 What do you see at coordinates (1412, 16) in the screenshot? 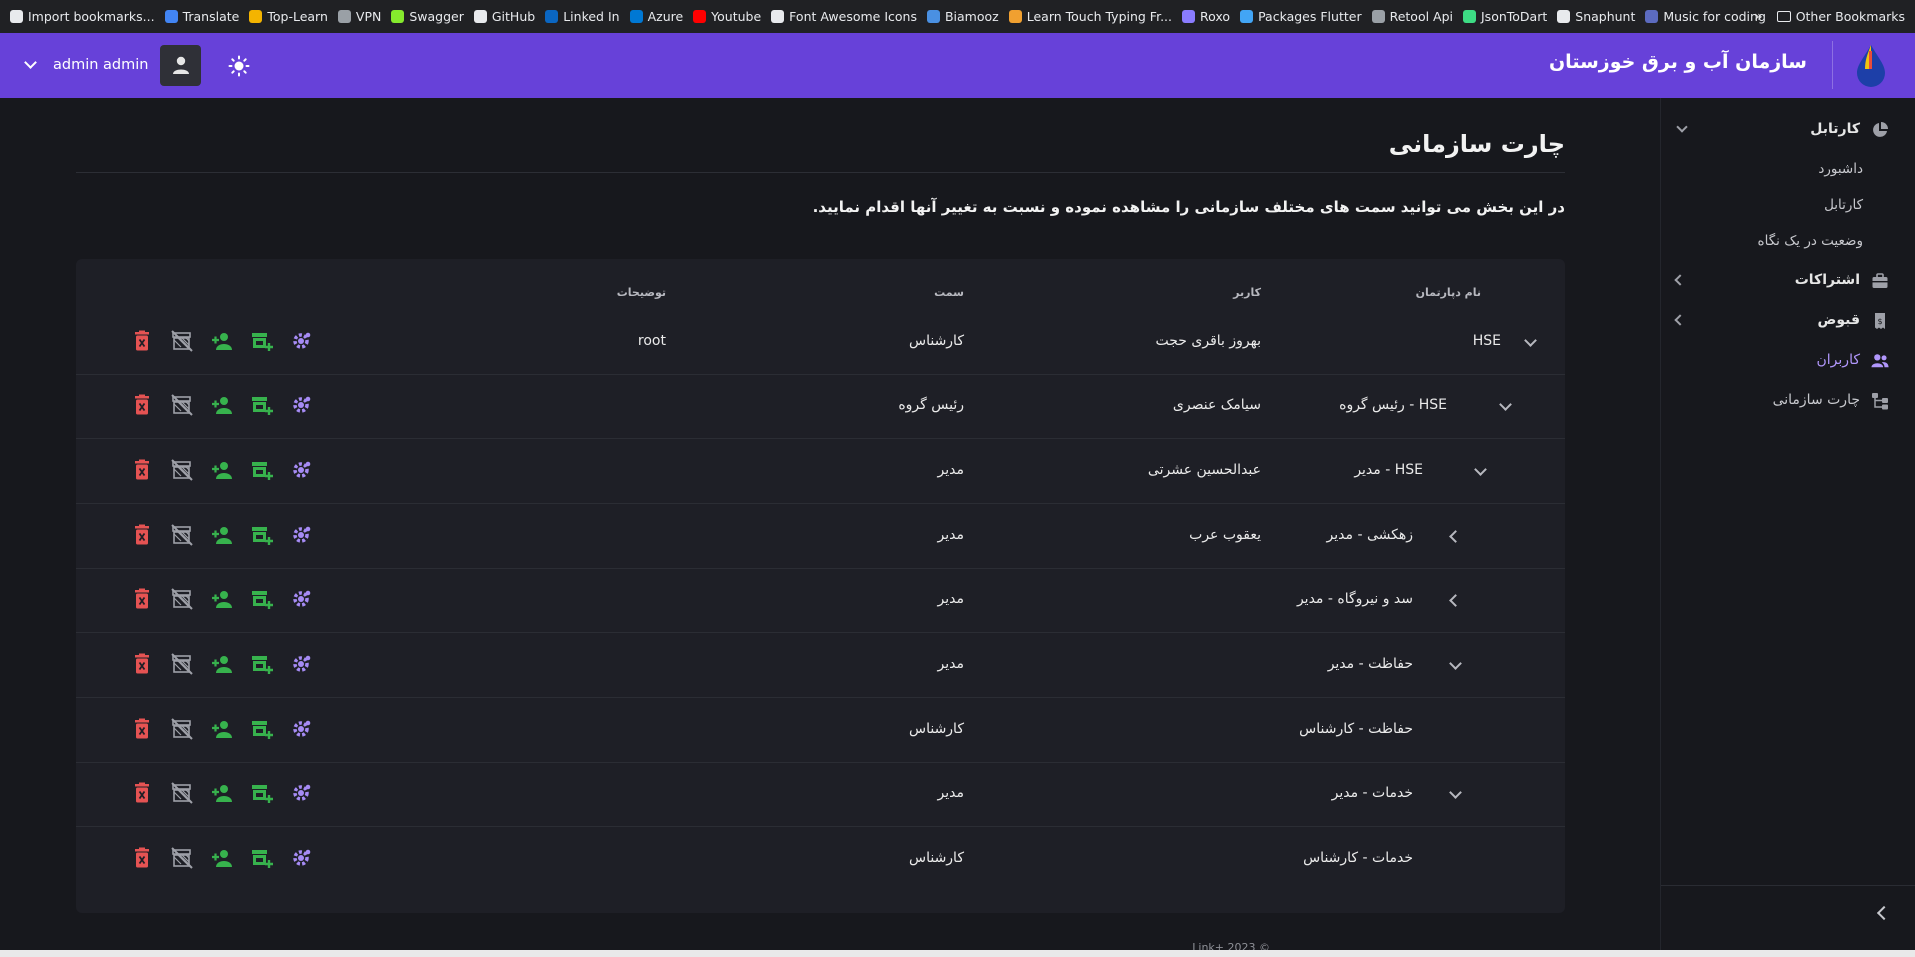
I see `bookmark-item: Retool Api` at bounding box center [1412, 16].